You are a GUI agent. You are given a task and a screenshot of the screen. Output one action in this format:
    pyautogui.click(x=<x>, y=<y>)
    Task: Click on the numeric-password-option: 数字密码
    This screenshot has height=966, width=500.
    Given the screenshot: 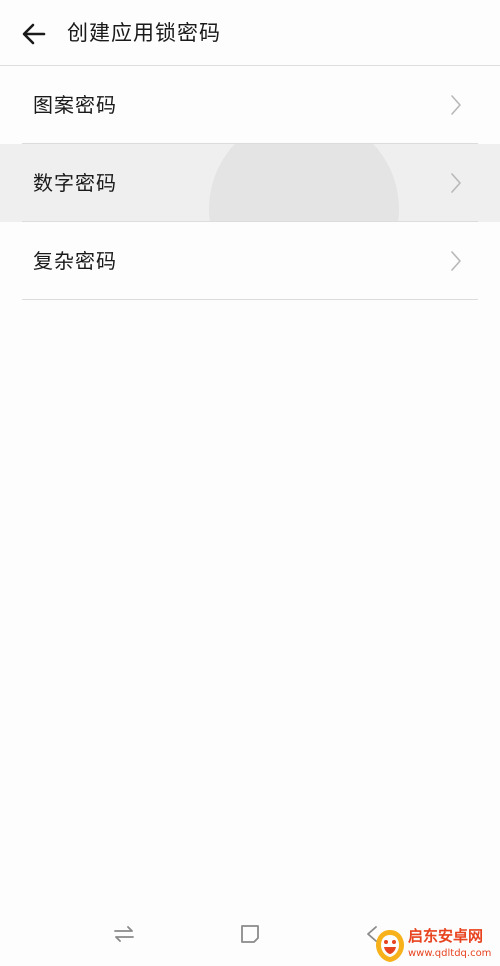 What is the action you would take?
    pyautogui.click(x=250, y=183)
    